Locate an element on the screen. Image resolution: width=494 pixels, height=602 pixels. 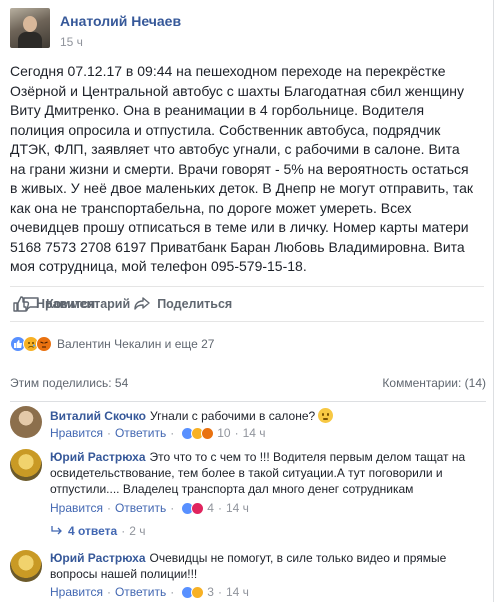
view-replies: 4 ответа · 2 ч is located at coordinates (97, 531).